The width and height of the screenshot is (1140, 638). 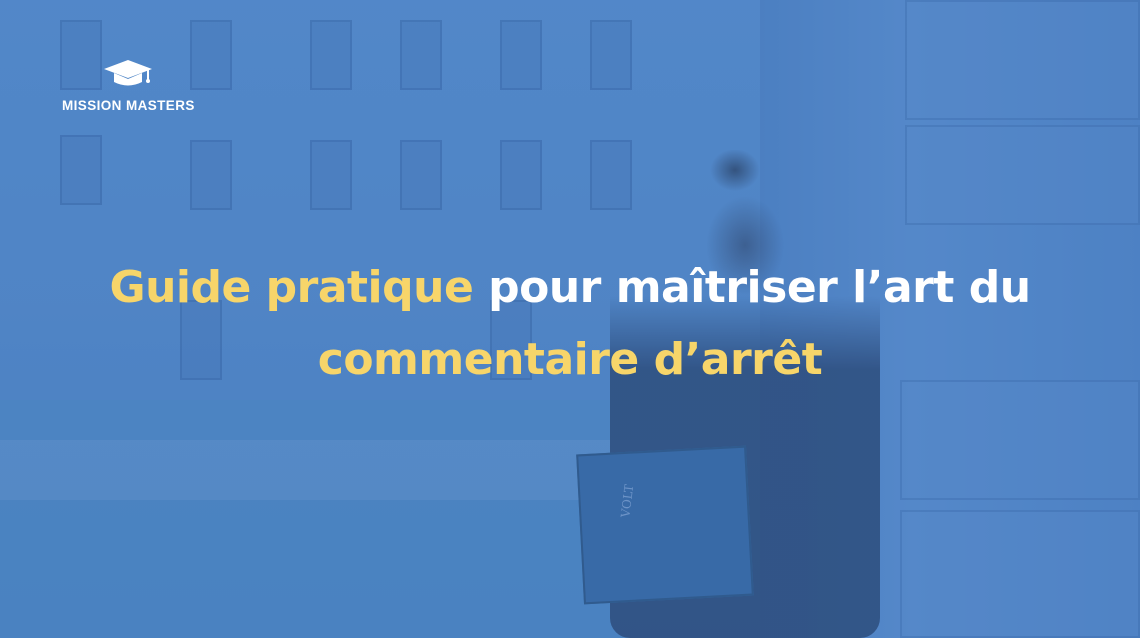 I want to click on brand-logo: MISSION MASTERS, so click(x=128, y=85).